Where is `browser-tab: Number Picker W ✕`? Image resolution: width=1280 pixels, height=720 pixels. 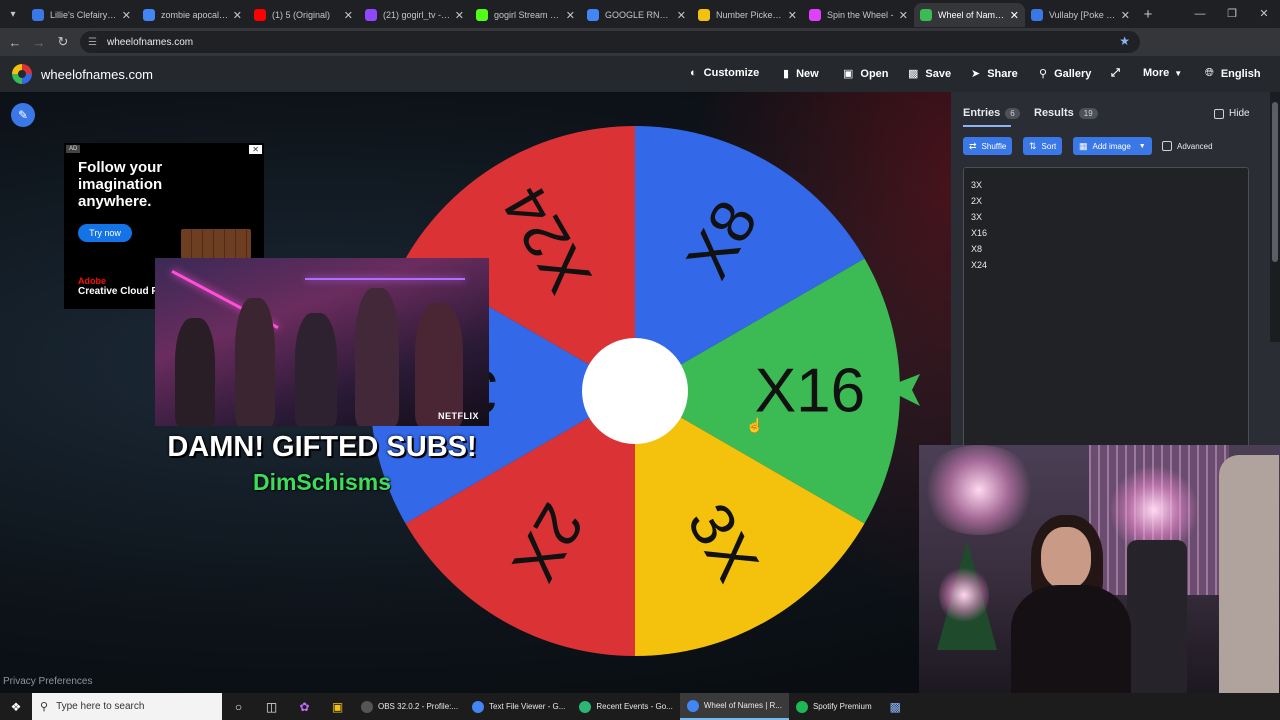
browser-tab: Number Picker W ✕ is located at coordinates (747, 15).